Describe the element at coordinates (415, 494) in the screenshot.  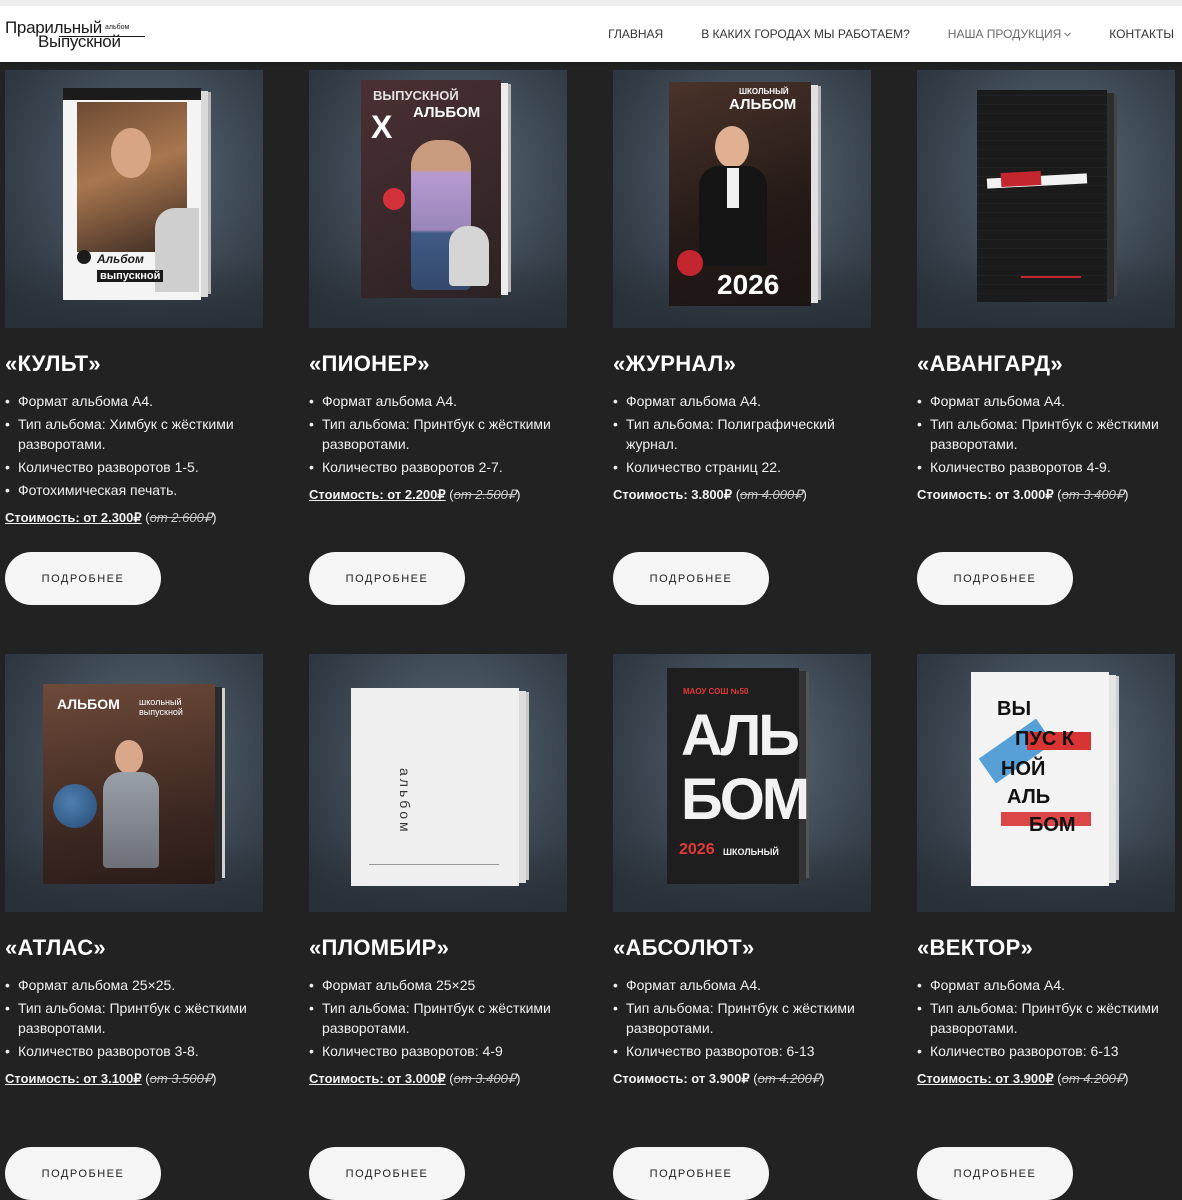
I see `product-price: Стоимость: от 2.200₽ (от 2.500₽)` at that location.